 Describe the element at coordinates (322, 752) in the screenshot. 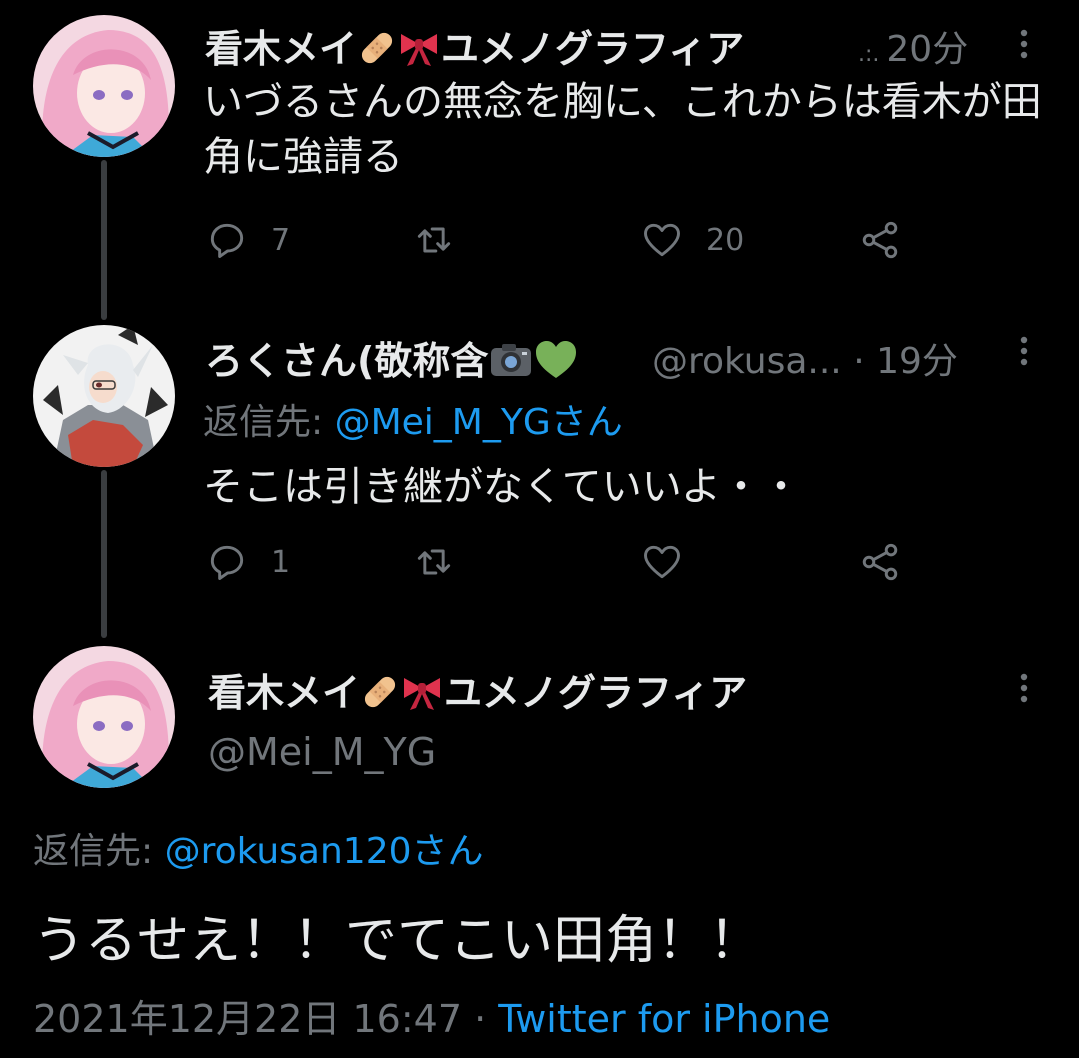

I see `author-handle: @Mei_M_YG` at that location.